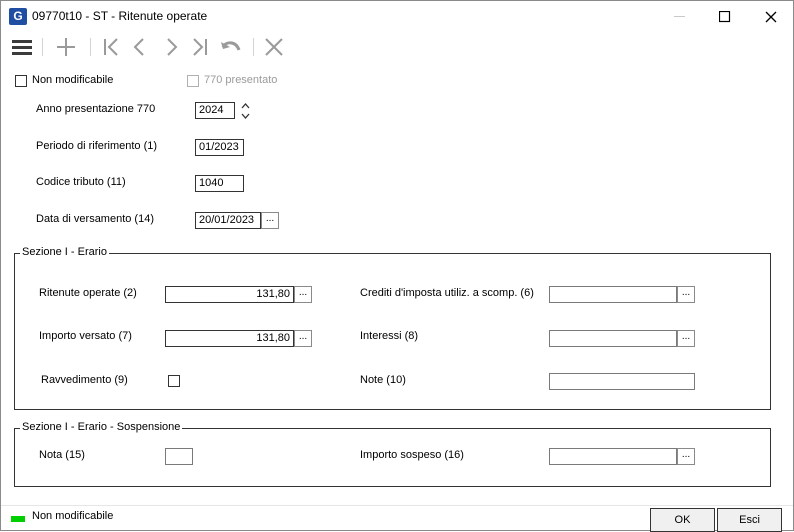 The height and width of the screenshot is (532, 794). I want to click on periodo-riferimento-label: Periodo di riferimento (1), so click(97, 146).